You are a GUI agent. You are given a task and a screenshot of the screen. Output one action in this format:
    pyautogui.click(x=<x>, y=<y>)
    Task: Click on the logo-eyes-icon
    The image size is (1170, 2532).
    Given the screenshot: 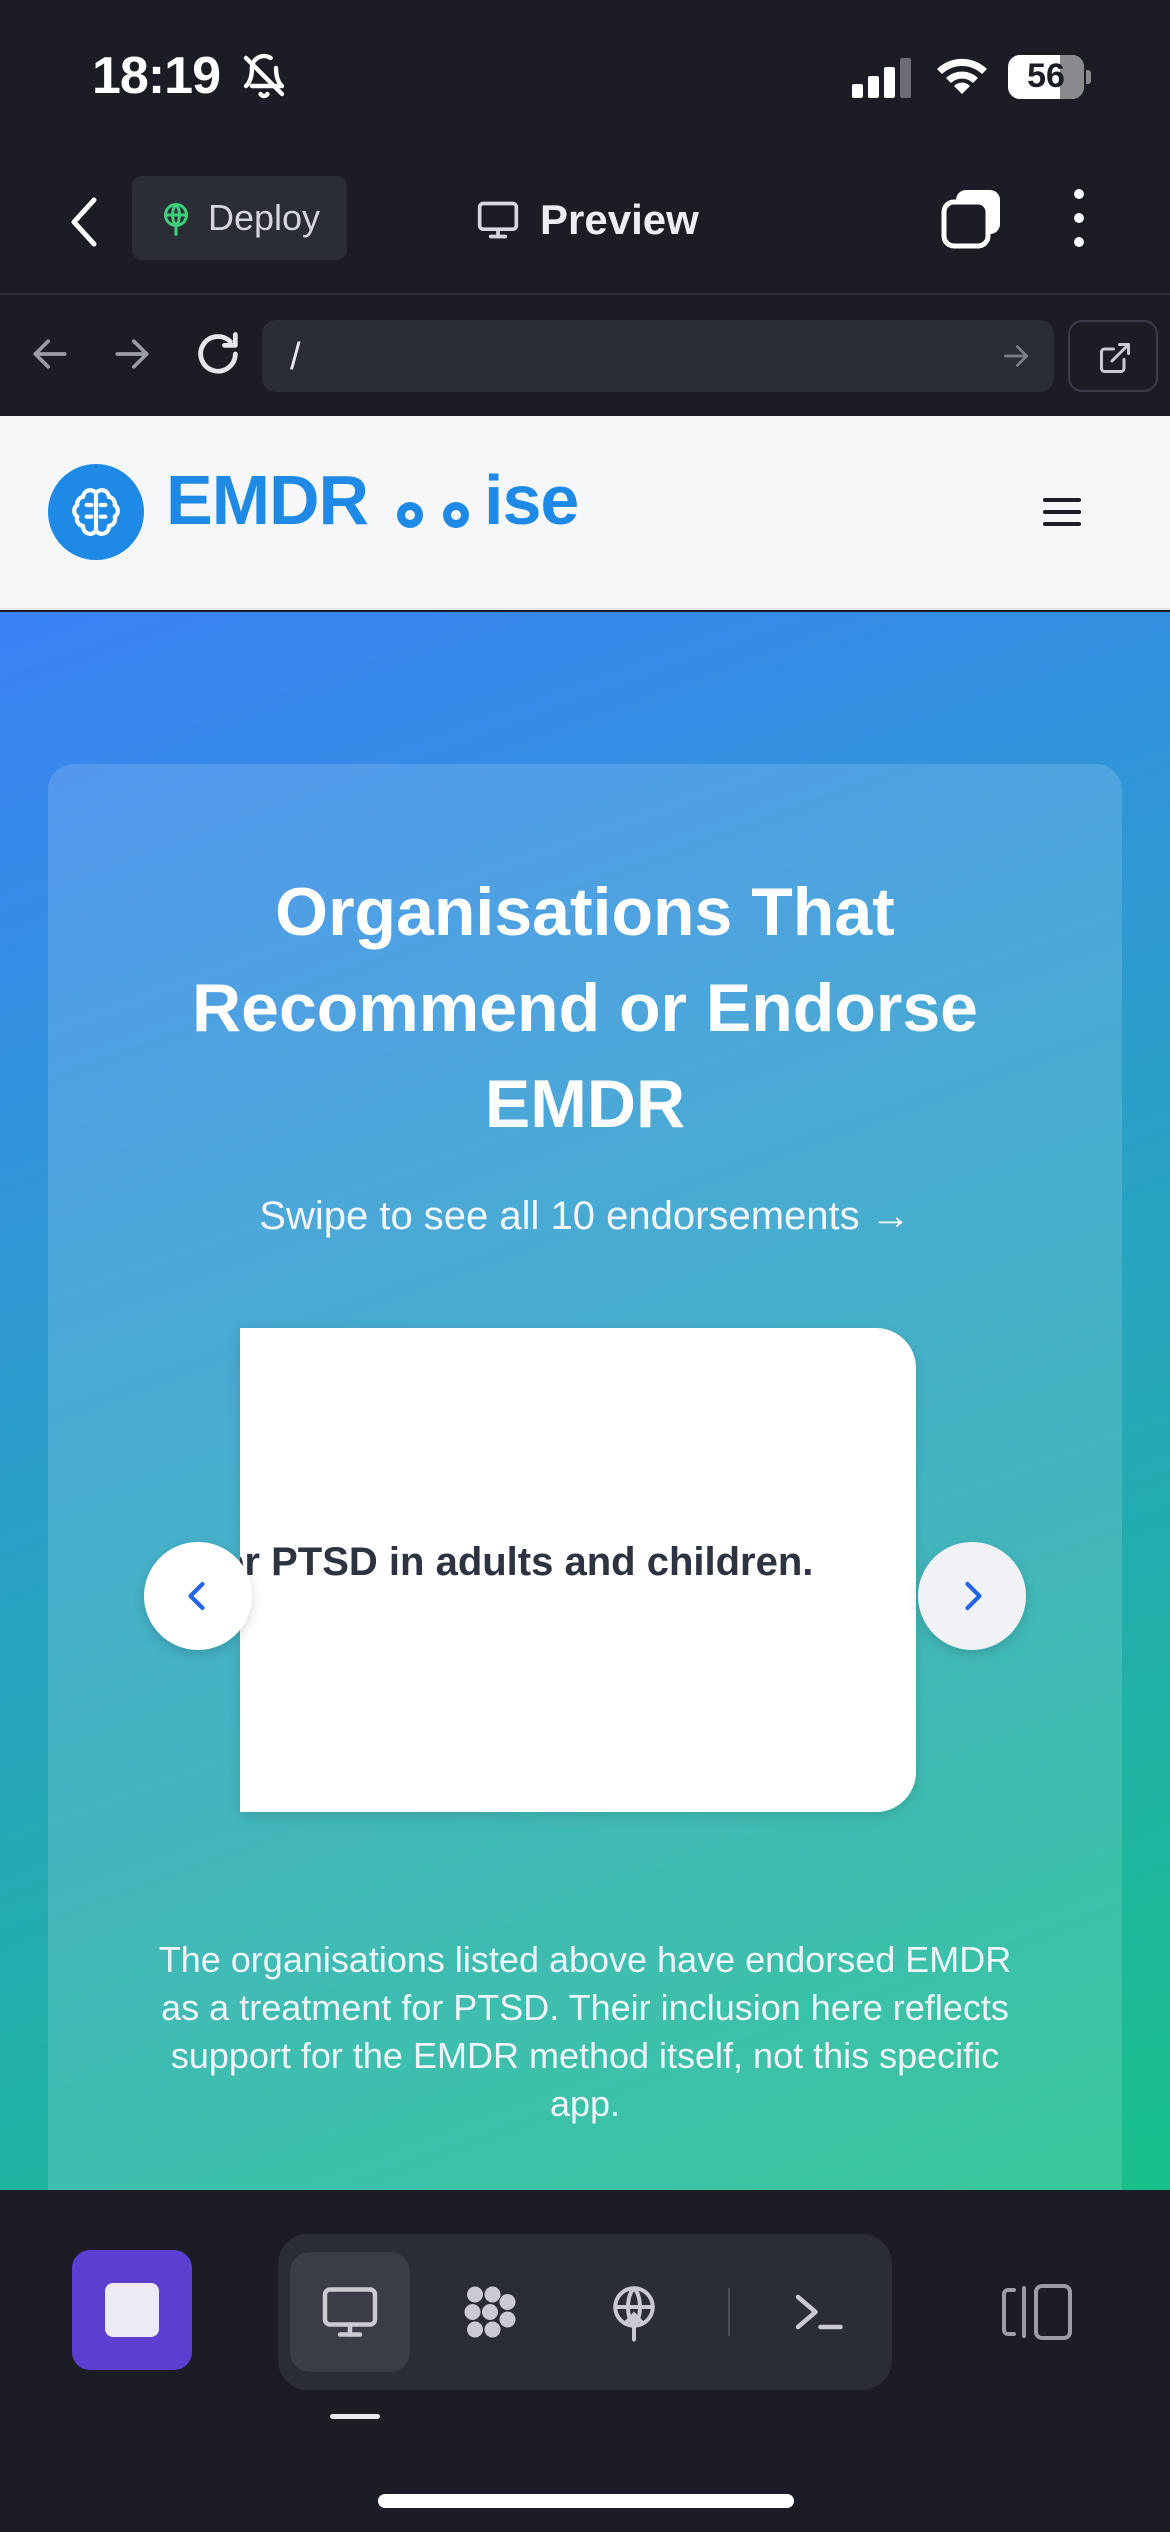 What is the action you would take?
    pyautogui.click(x=433, y=515)
    